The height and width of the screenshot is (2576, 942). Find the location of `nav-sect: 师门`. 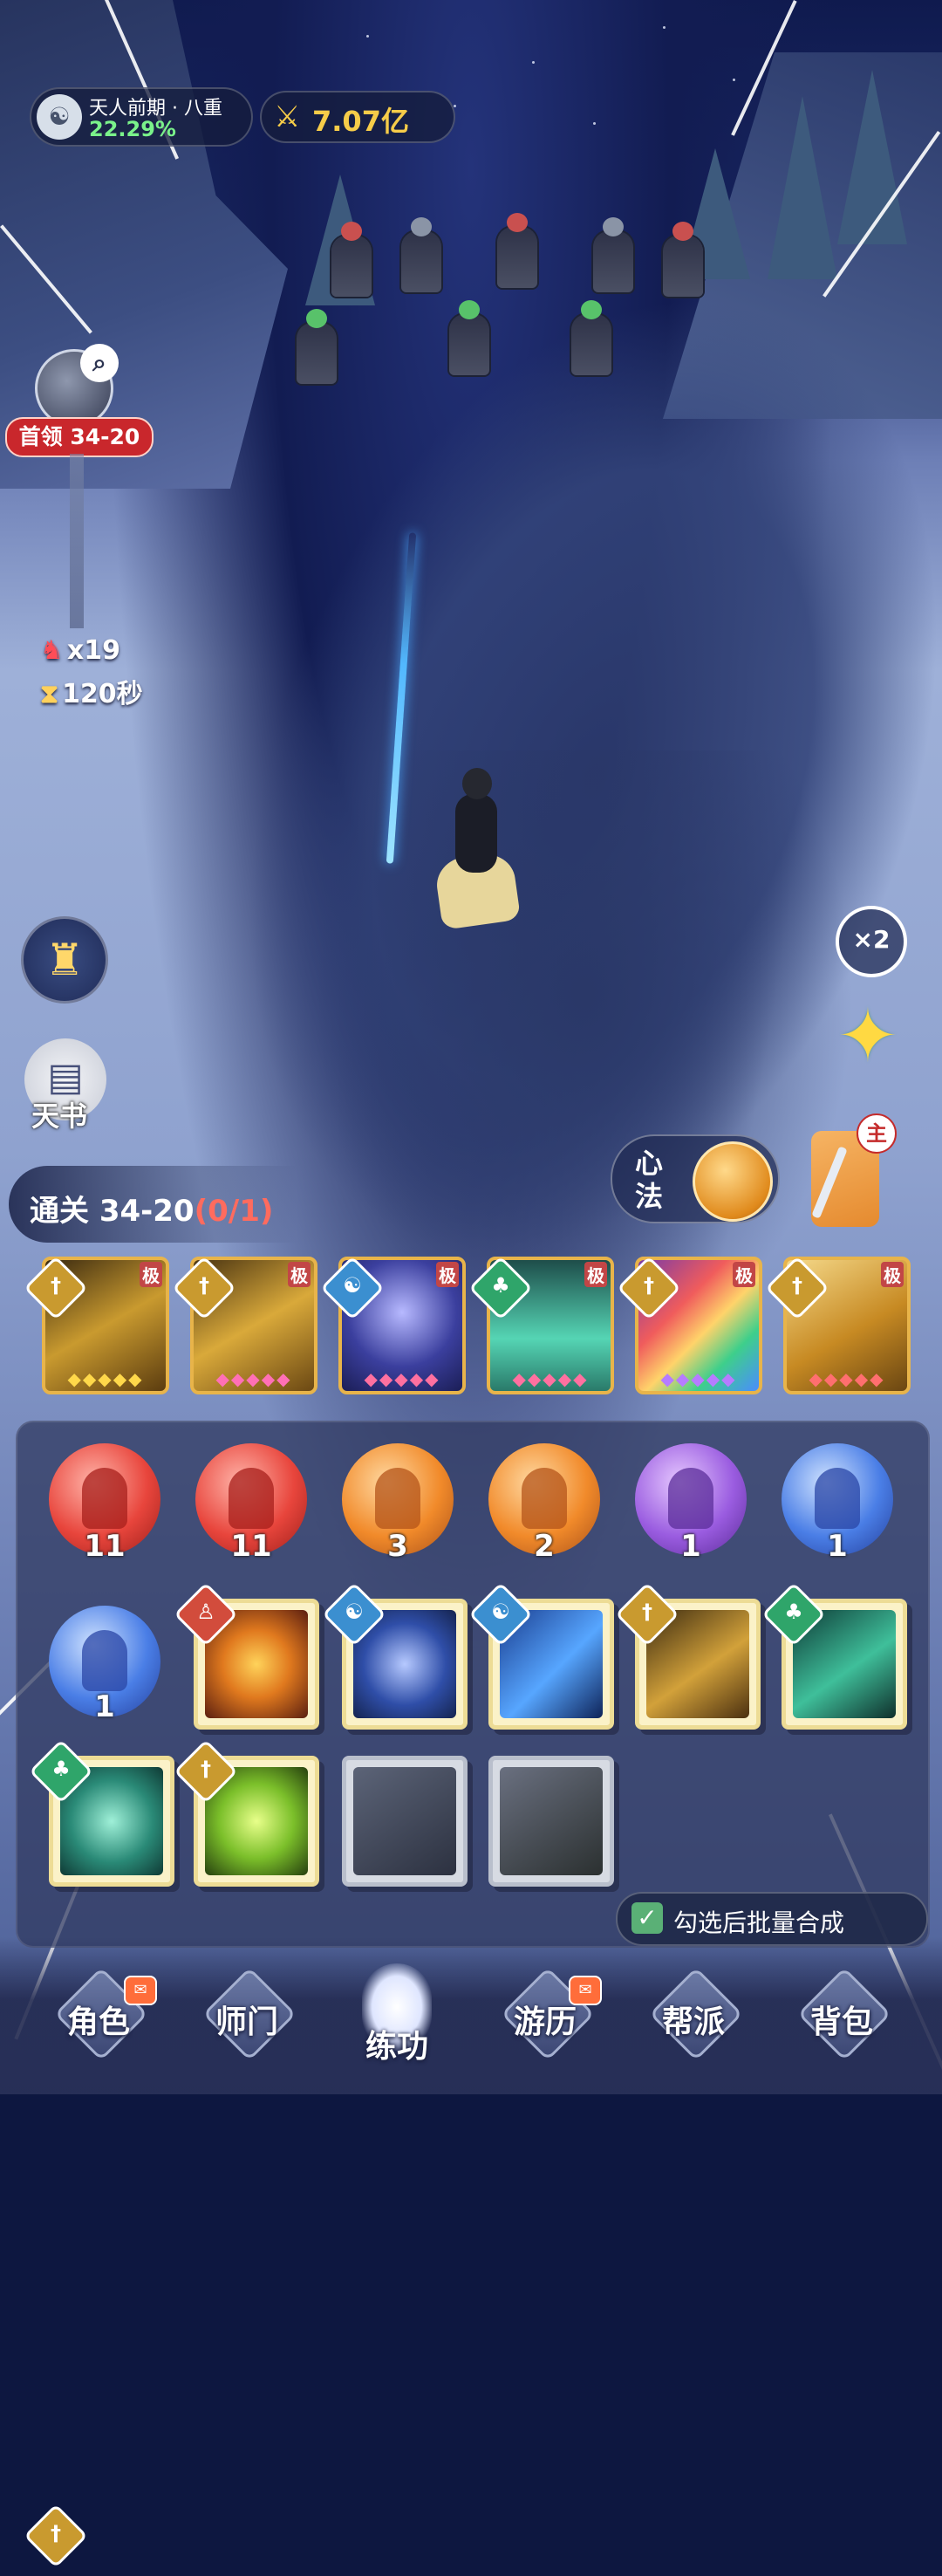

nav-sect: 师门 is located at coordinates (247, 2027).